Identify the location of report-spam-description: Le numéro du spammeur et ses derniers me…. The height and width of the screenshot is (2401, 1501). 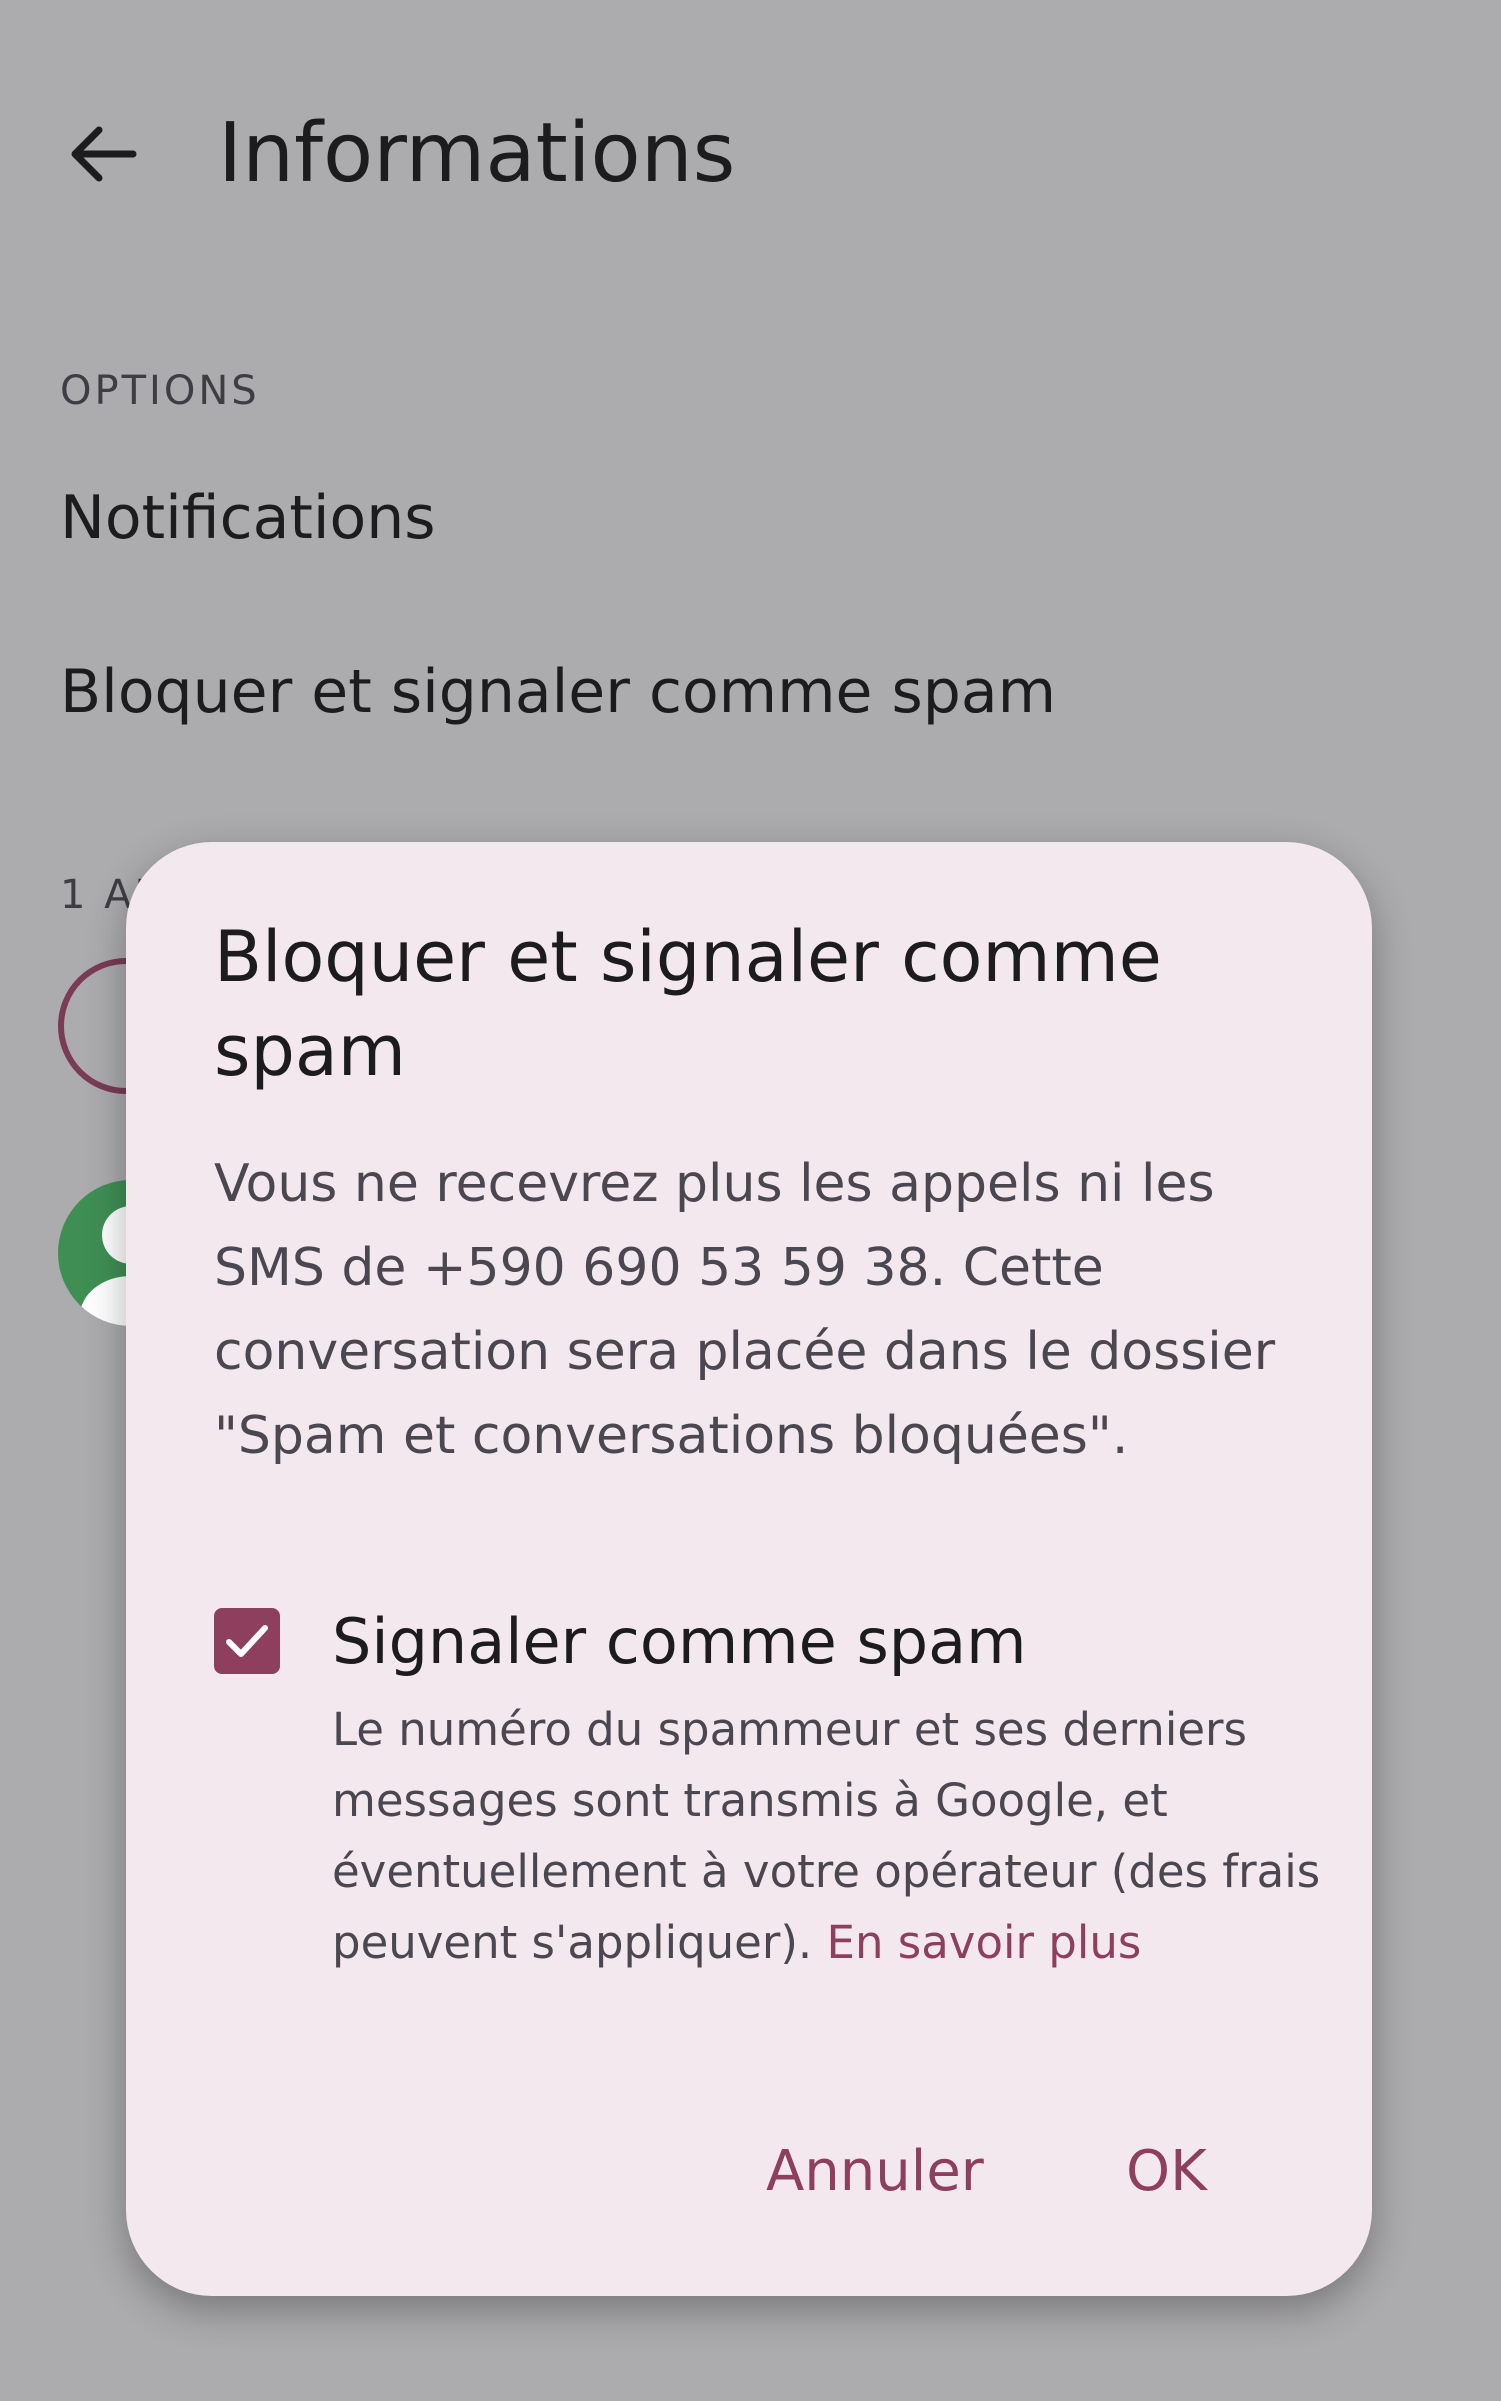
(832, 1836).